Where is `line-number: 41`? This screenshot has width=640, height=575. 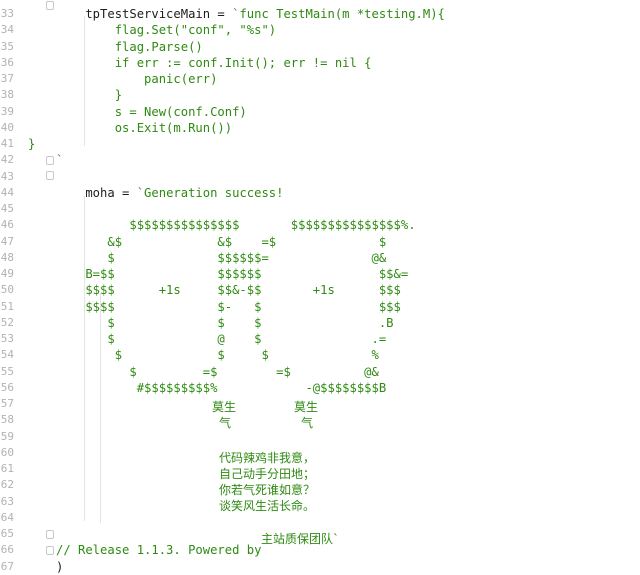 line-number: 41 is located at coordinates (7, 143).